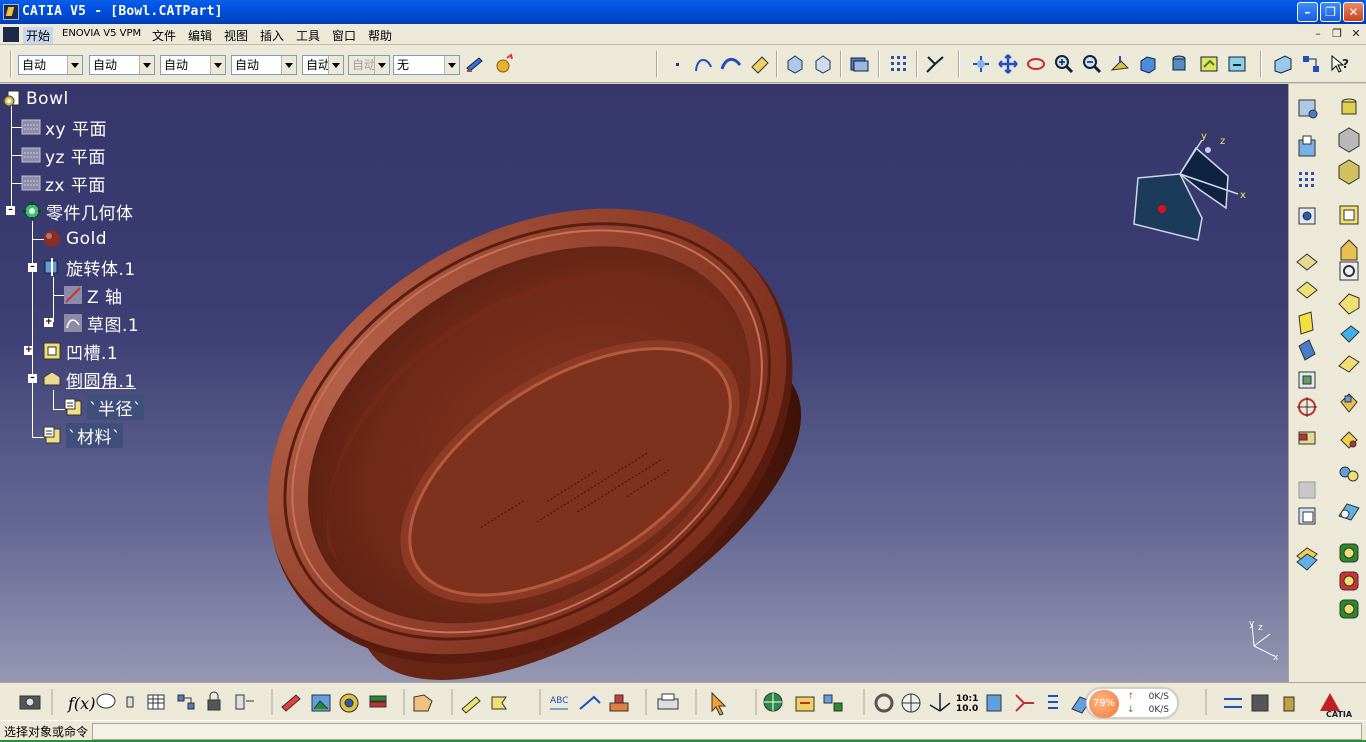  I want to click on measure-icon, so click(760, 64).